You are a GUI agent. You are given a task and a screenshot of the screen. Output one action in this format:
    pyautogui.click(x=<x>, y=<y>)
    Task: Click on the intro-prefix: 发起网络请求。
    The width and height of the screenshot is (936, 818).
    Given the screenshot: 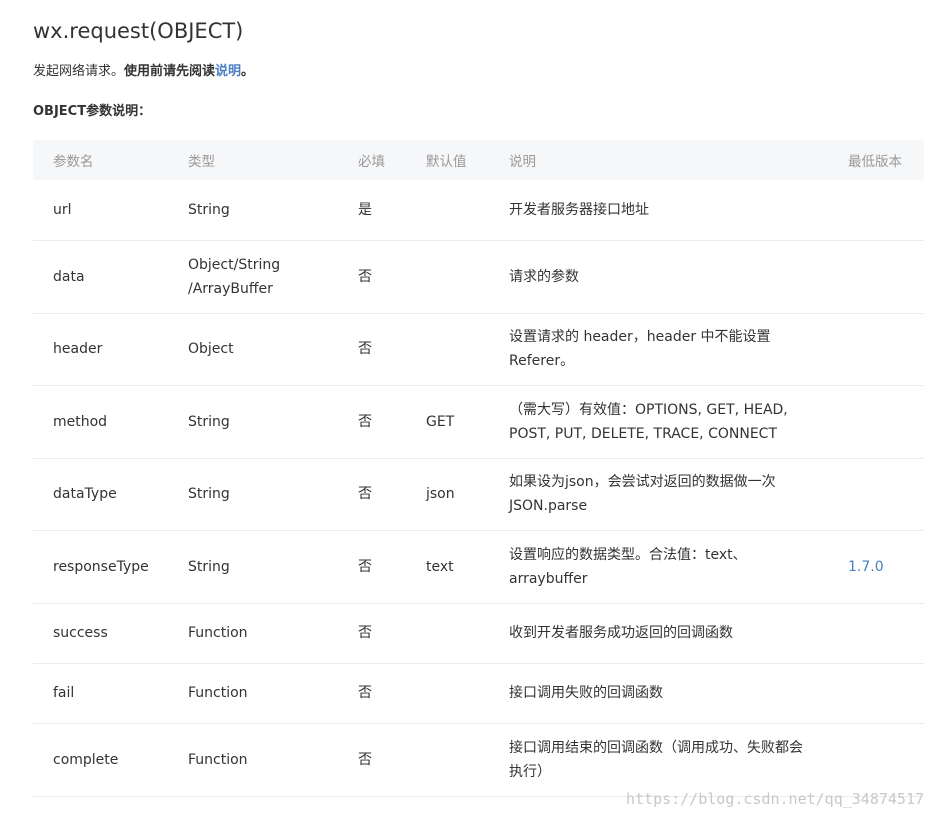 What is the action you would take?
    pyautogui.click(x=79, y=71)
    